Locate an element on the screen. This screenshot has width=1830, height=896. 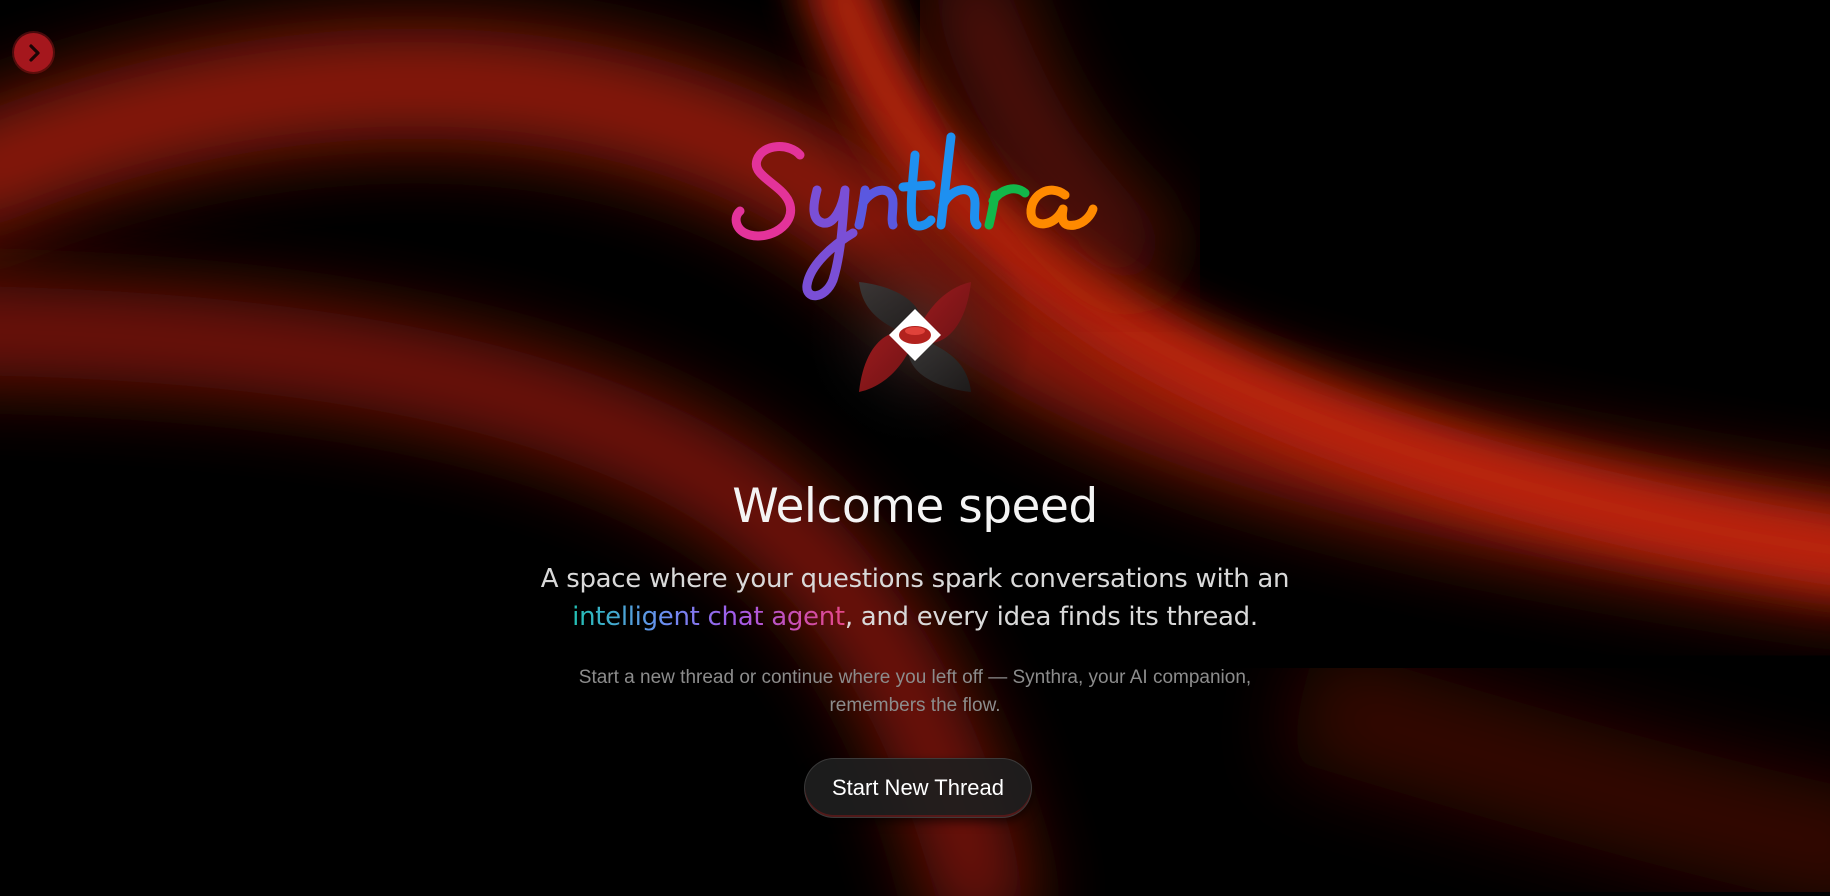
tagline-text-end: , and every idea finds its thread. is located at coordinates (1051, 617).